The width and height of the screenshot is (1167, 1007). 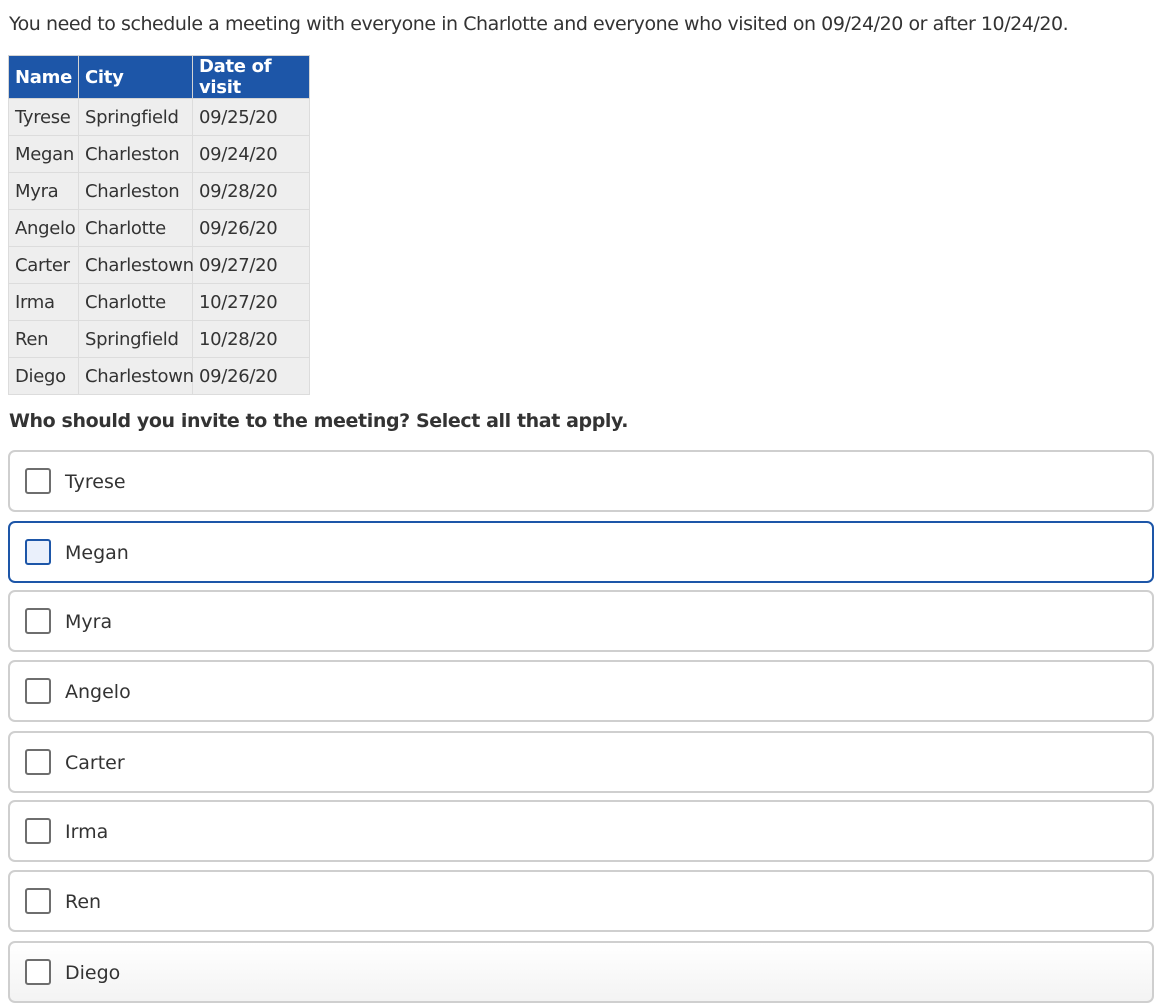 What do you see at coordinates (87, 832) in the screenshot?
I see `option-label: Irma` at bounding box center [87, 832].